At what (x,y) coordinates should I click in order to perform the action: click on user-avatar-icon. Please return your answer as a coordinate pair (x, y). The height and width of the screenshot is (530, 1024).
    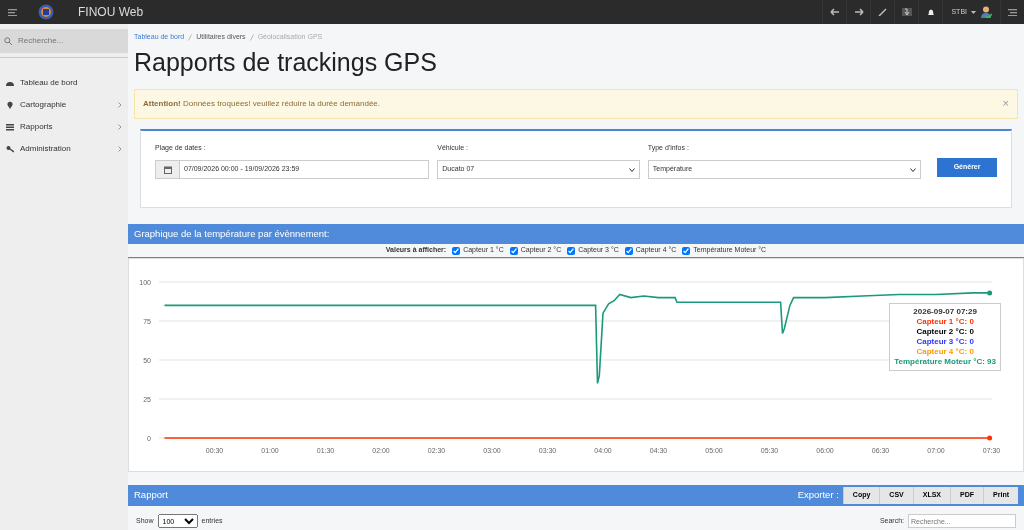
    Looking at the image, I should click on (986, 12).